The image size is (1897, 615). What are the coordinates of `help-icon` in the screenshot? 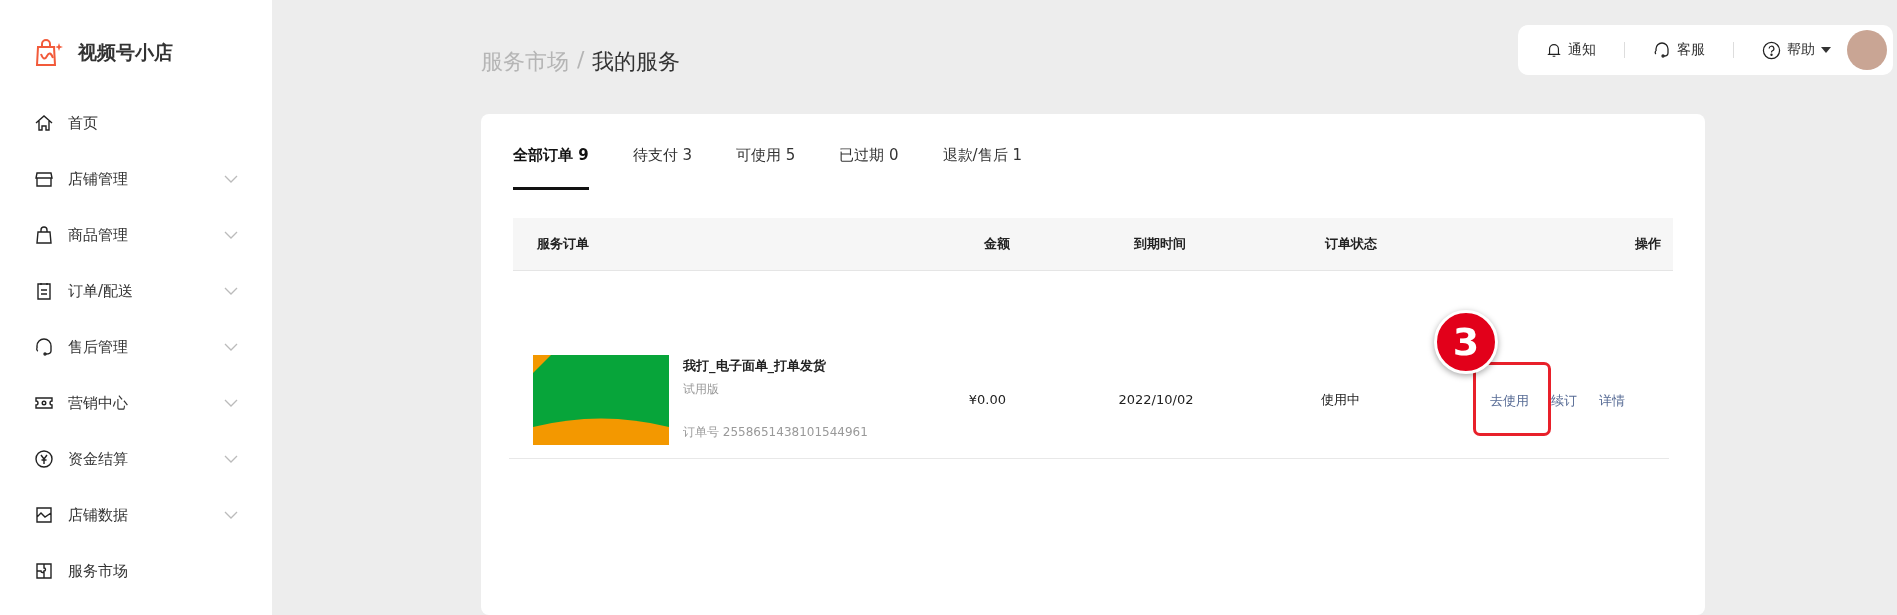 It's located at (1771, 50).